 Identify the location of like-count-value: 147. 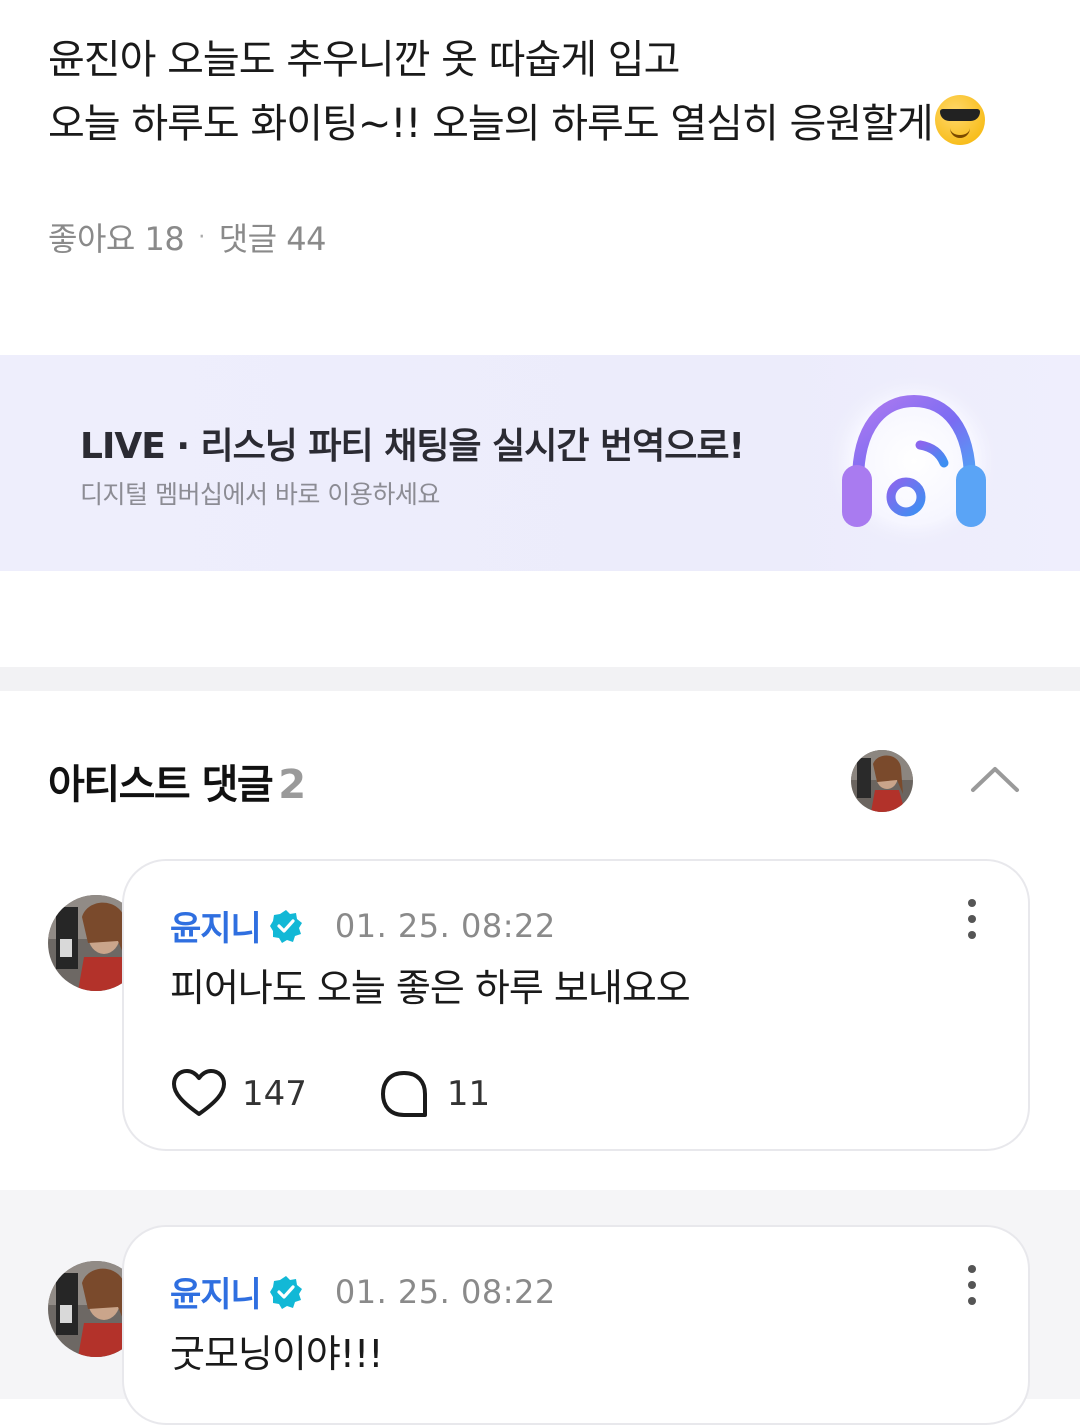
(274, 1094).